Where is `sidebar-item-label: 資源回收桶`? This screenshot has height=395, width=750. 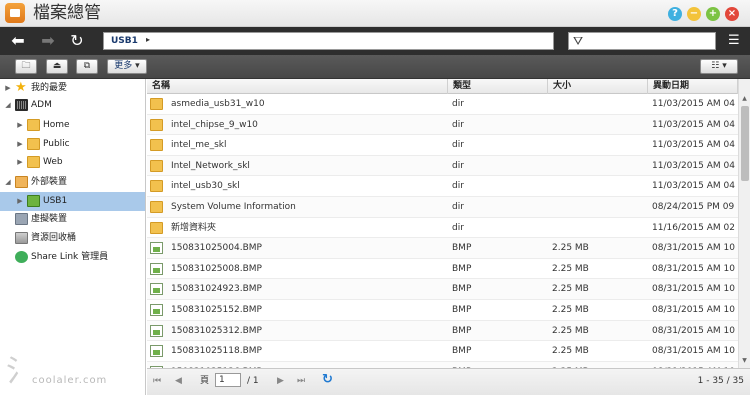 sidebar-item-label: 資源回收桶 is located at coordinates (54, 238).